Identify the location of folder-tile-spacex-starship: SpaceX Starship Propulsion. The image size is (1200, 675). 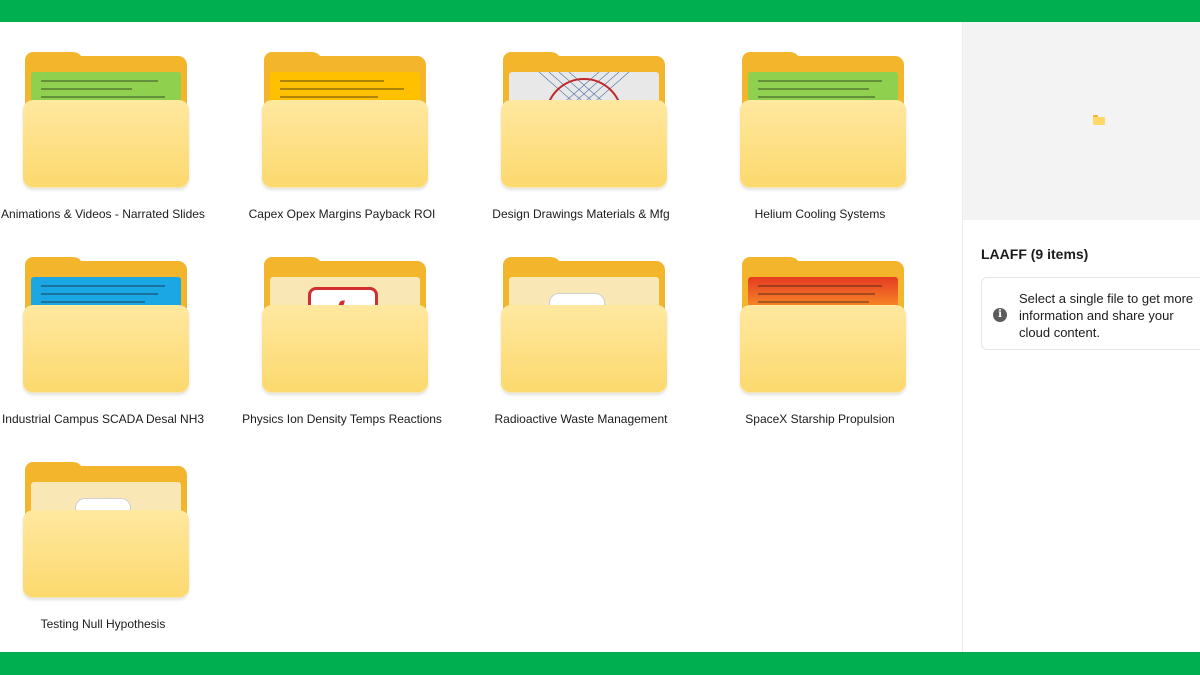
(820, 327).